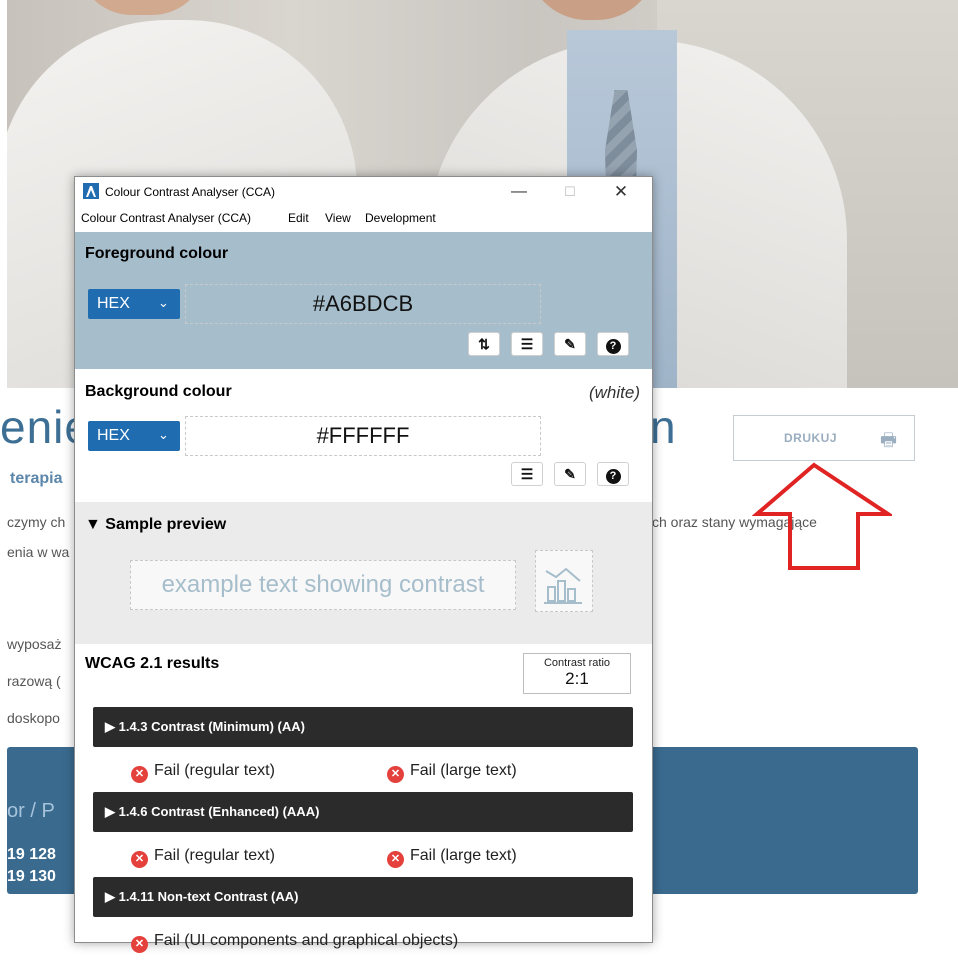  I want to click on foreground-sliders-button: ☰, so click(527, 344).